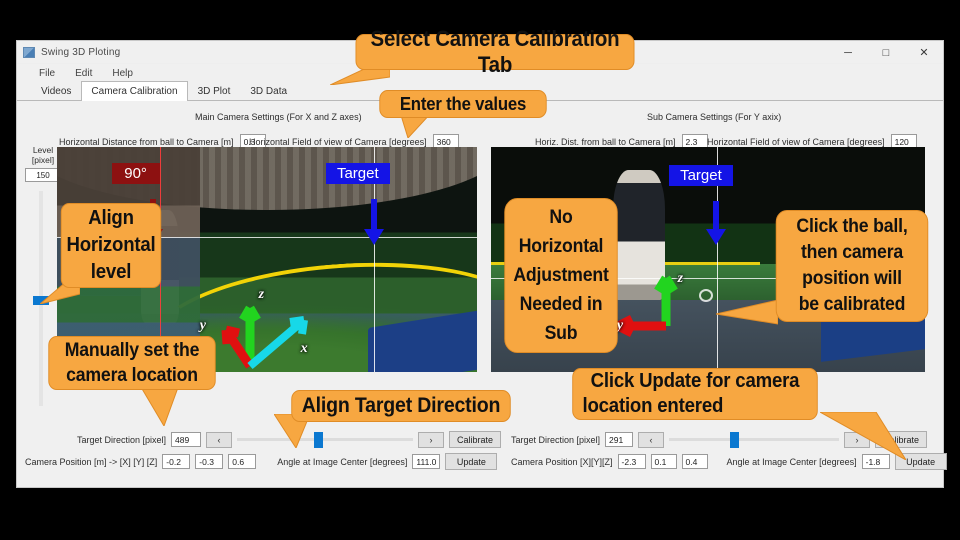 This screenshot has height=540, width=960. I want to click on maximize-icon: □, so click(886, 52).